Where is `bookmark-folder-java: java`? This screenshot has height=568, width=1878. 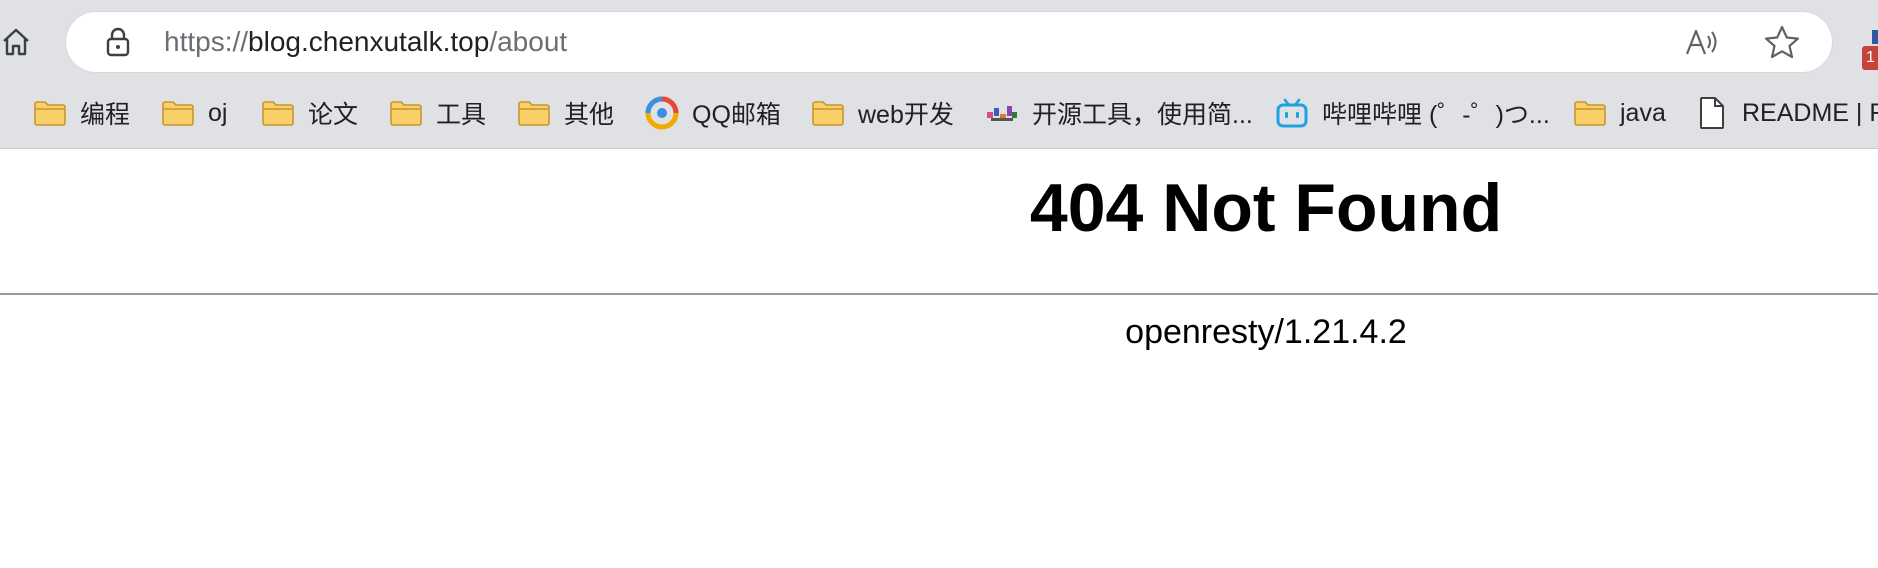 bookmark-folder-java: java is located at coordinates (1619, 113).